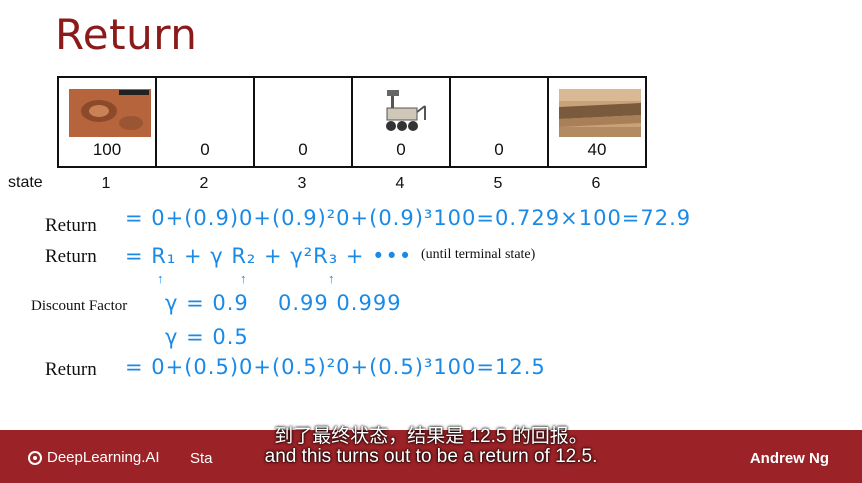 The width and height of the screenshot is (862, 483). Describe the element at coordinates (600, 113) in the screenshot. I see `mars-cliff-image` at that location.